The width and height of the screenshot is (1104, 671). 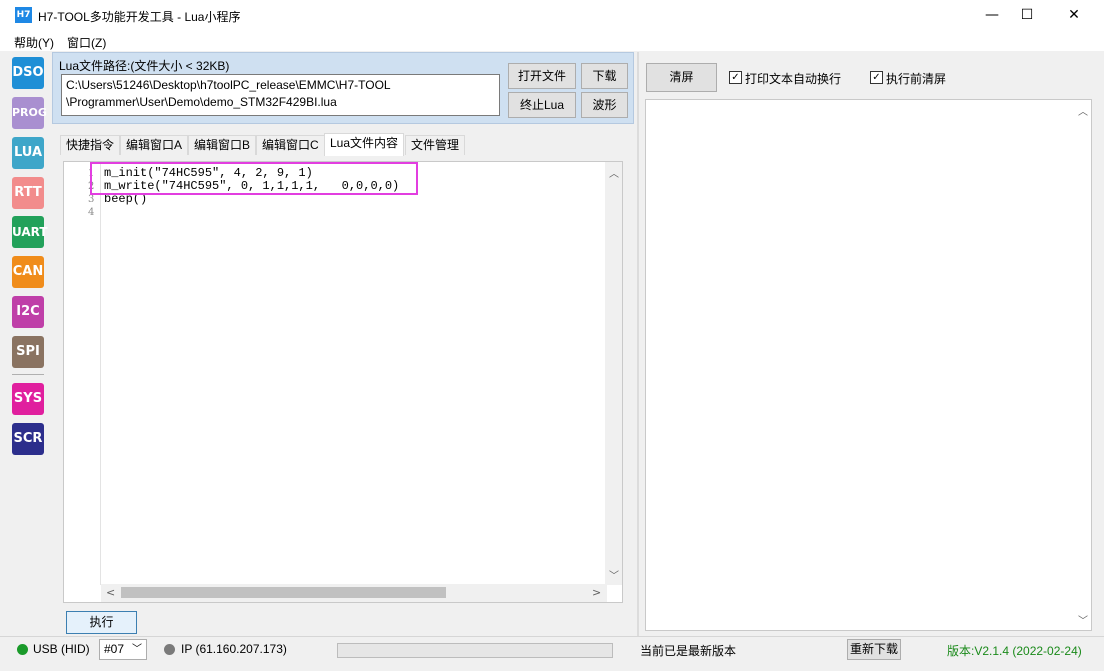 I want to click on horizontal-scroll-thumb, so click(x=283, y=592).